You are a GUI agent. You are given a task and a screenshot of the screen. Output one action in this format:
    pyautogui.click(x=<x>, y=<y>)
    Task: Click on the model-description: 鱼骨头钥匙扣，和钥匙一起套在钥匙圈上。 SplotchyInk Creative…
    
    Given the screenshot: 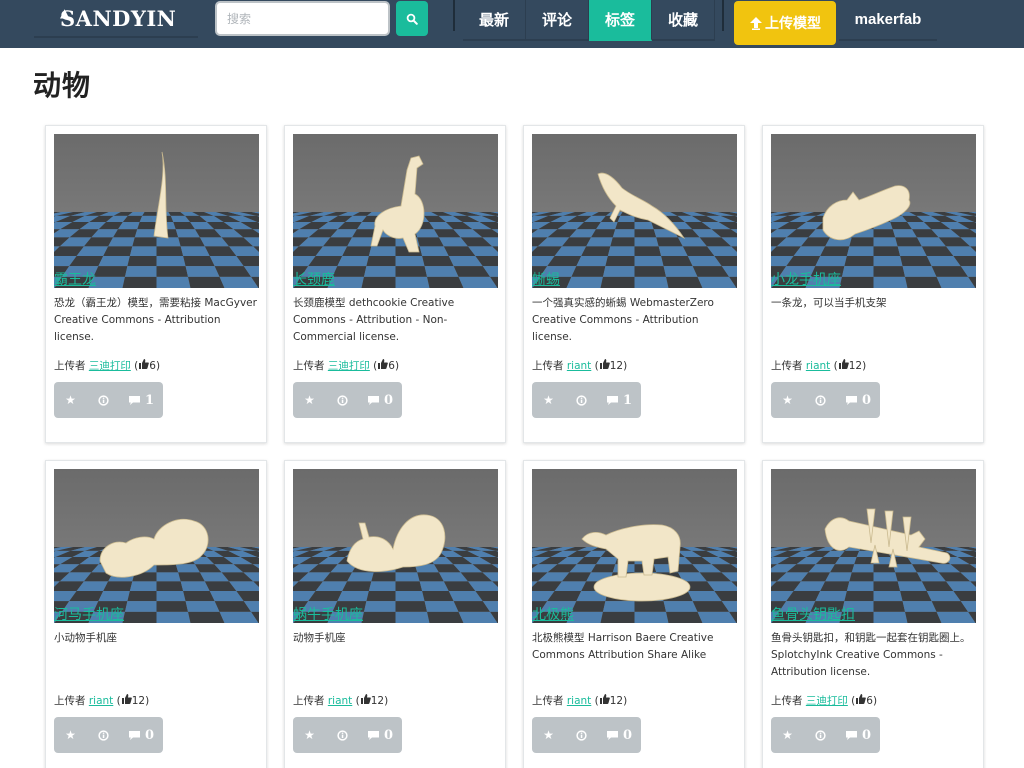 What is the action you would take?
    pyautogui.click(x=871, y=655)
    